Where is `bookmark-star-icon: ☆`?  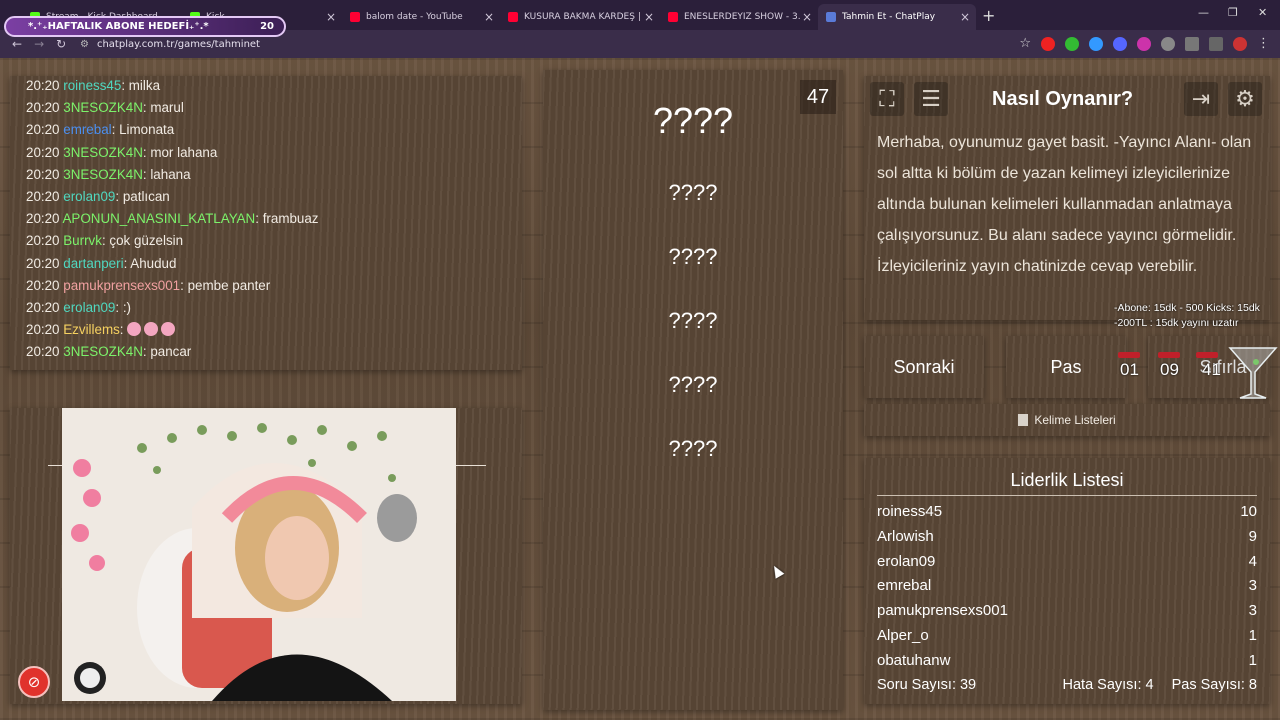 bookmark-star-icon: ☆ is located at coordinates (1025, 43).